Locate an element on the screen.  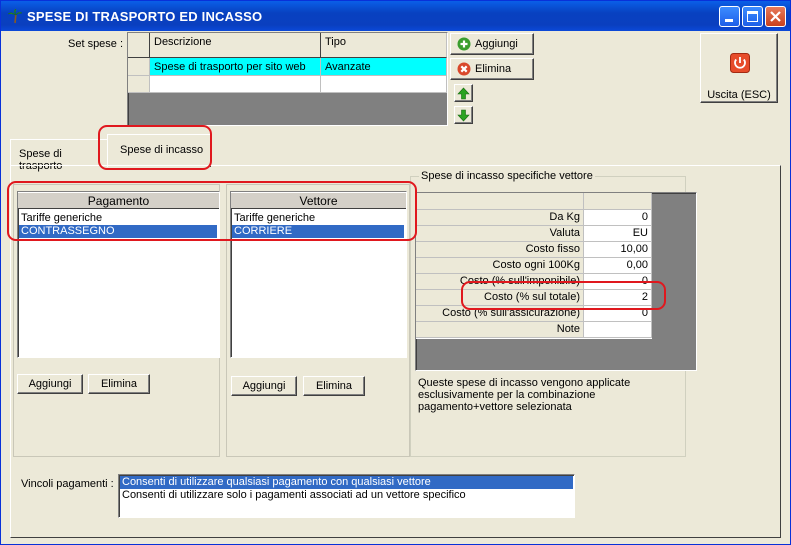
tab-spese-trasporto: Spese di trasporto is located at coordinates (59, 155).